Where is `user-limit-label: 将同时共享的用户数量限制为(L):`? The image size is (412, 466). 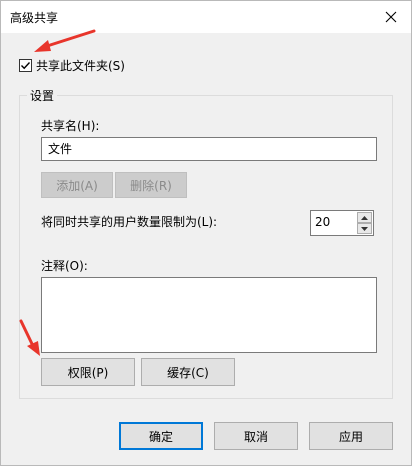 user-limit-label: 将同时共享的用户数量限制为(L): is located at coordinates (129, 222).